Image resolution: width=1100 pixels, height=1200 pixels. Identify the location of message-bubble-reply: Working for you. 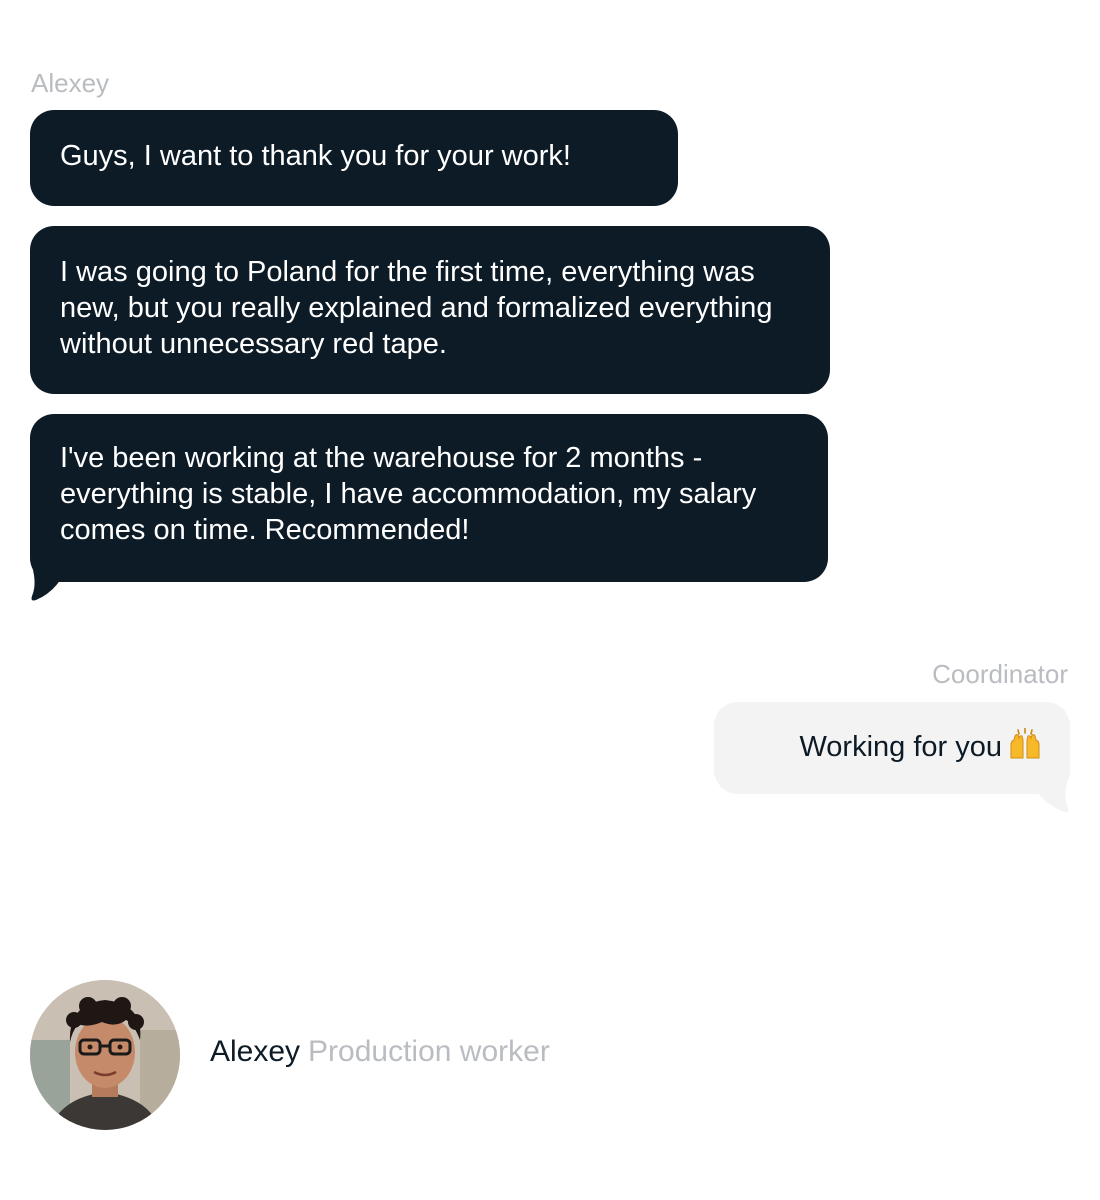
(892, 748).